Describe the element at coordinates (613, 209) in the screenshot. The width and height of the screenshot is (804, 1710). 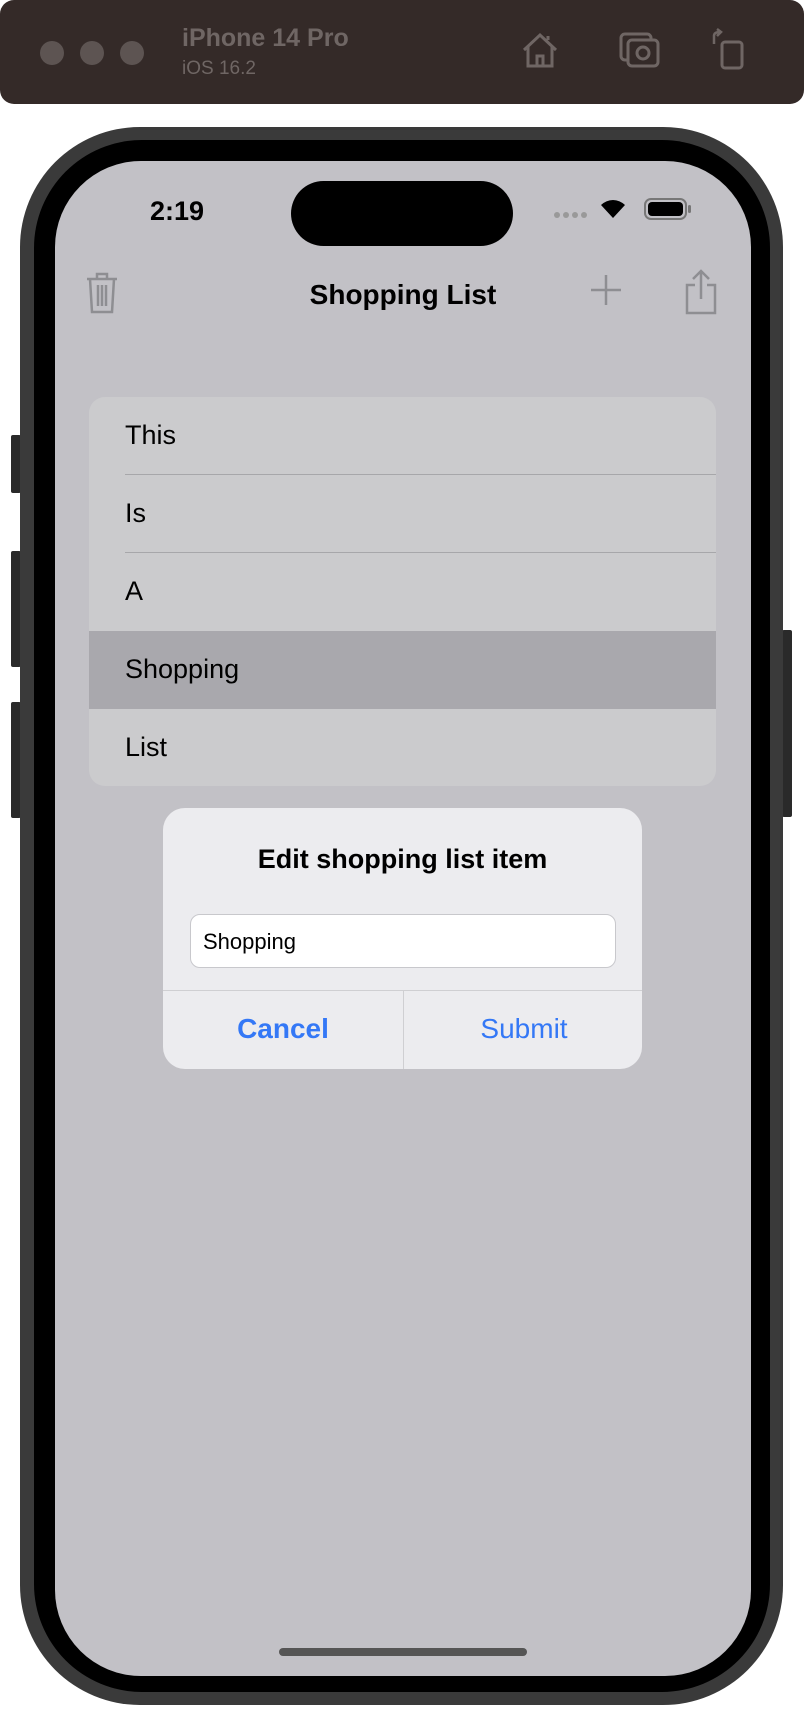
I see `wifi-icon` at that location.